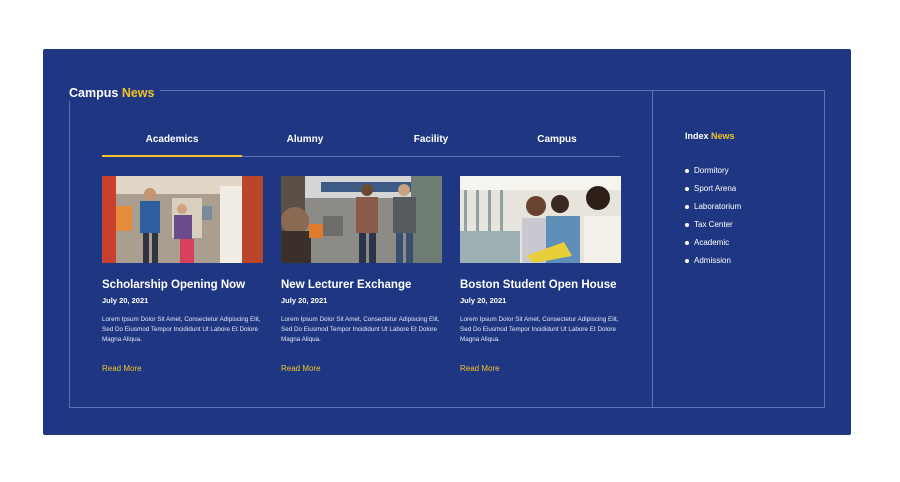  I want to click on card-image-lecturer, so click(361, 219).